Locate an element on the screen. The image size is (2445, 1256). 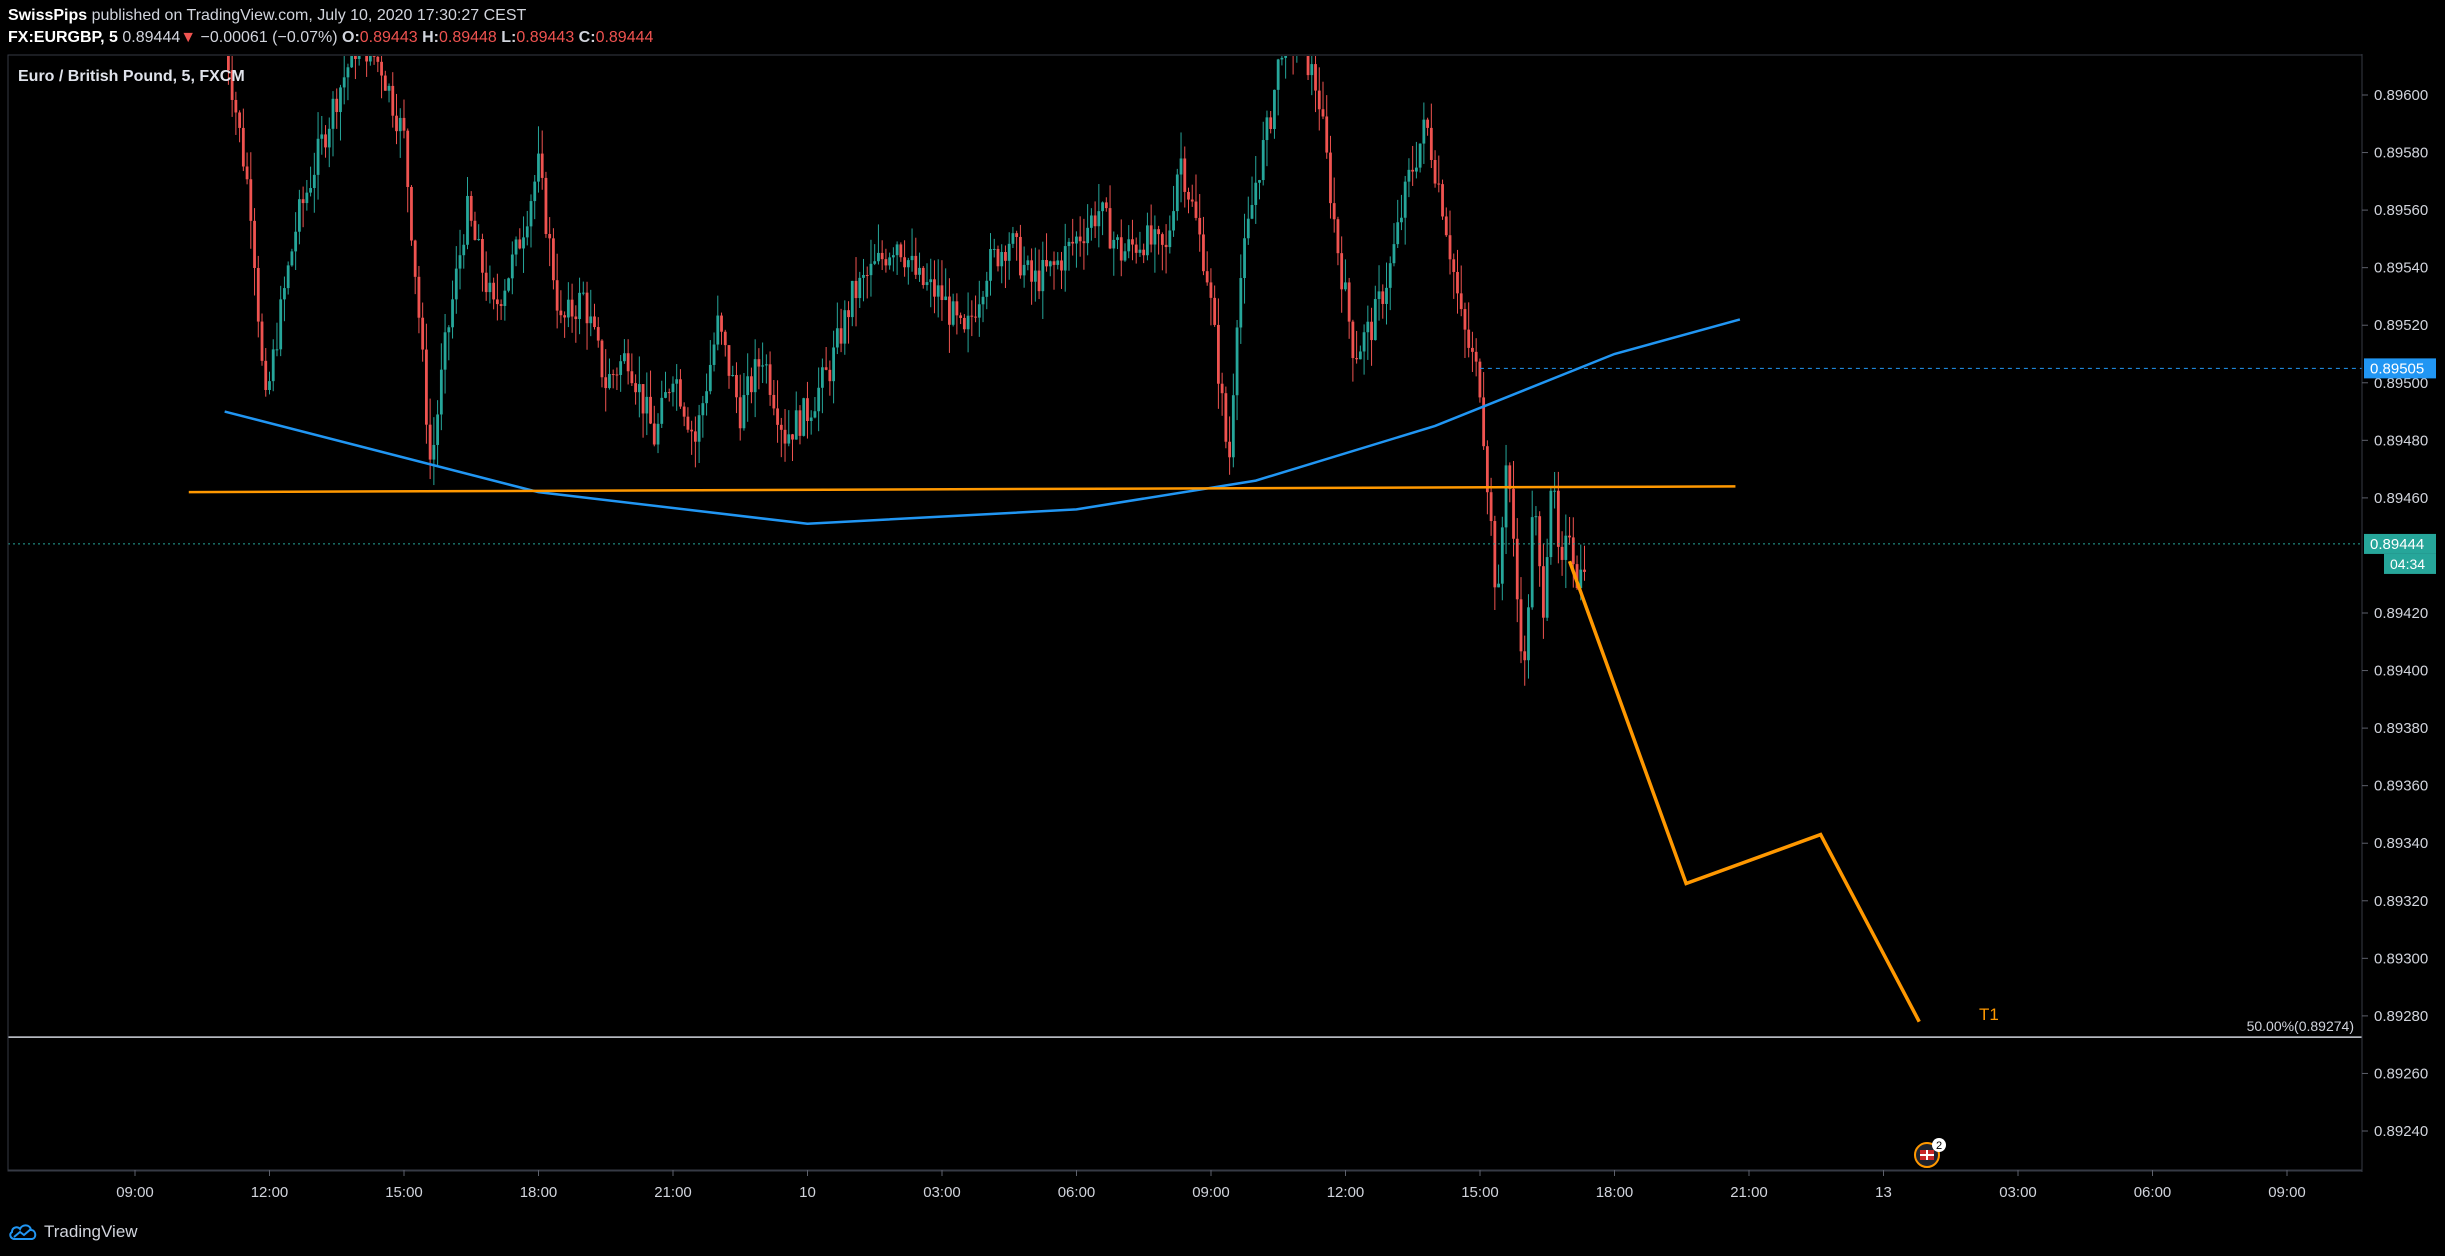
author-name: SwissPips is located at coordinates (47, 15).